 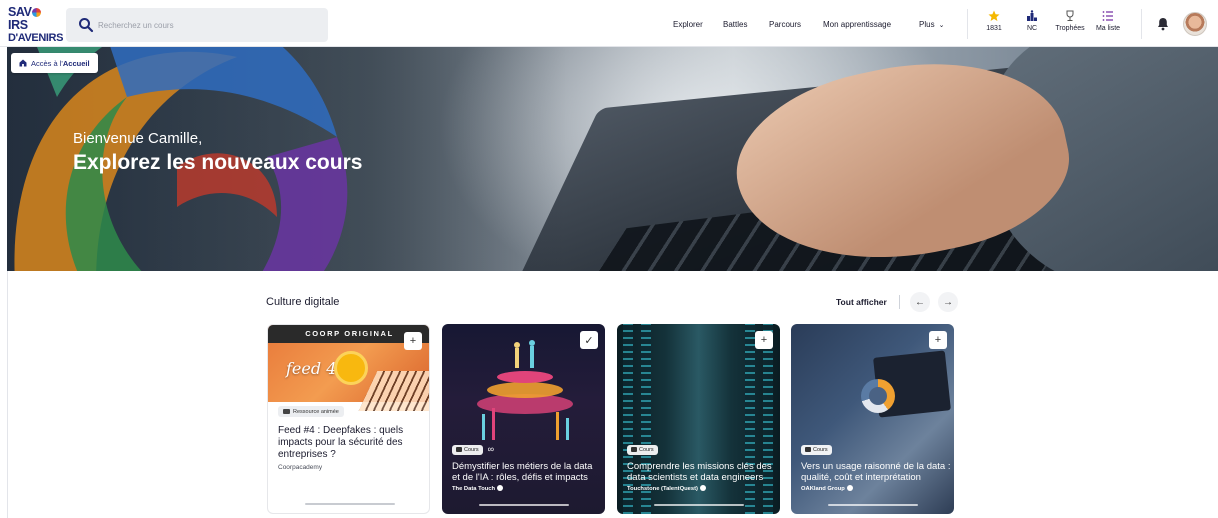 I want to click on list-icon, so click(x=1107, y=16).